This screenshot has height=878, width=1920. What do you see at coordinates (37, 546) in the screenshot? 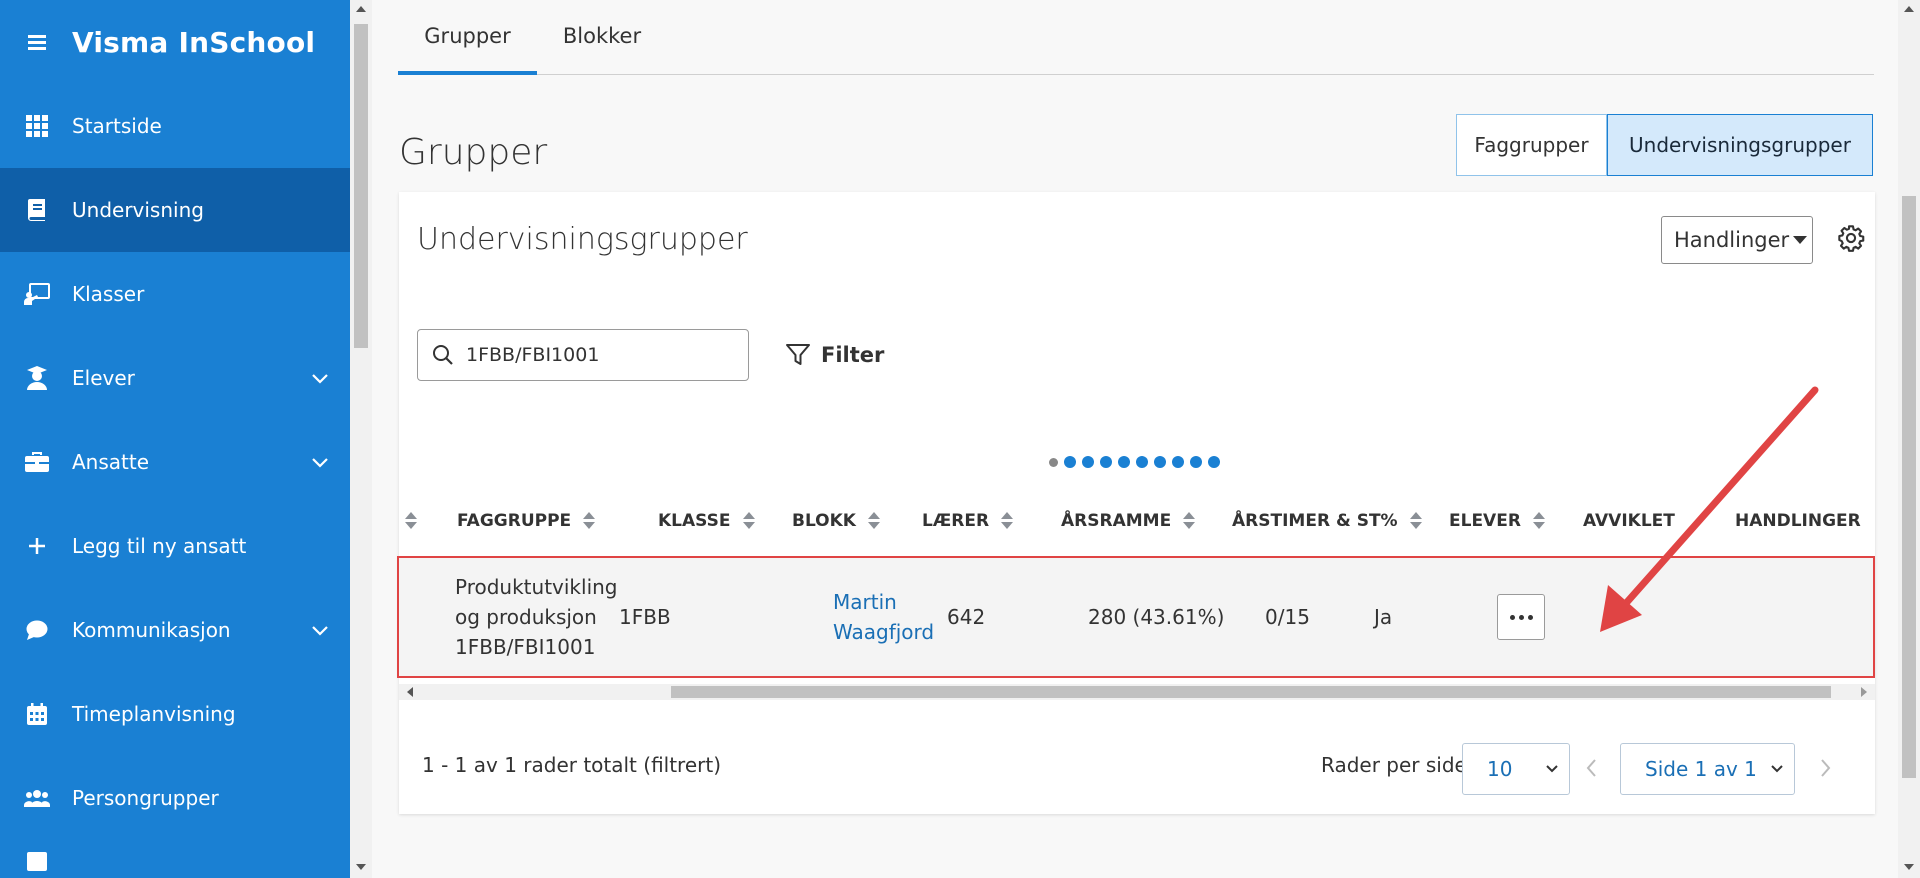
I see `plus-icon` at bounding box center [37, 546].